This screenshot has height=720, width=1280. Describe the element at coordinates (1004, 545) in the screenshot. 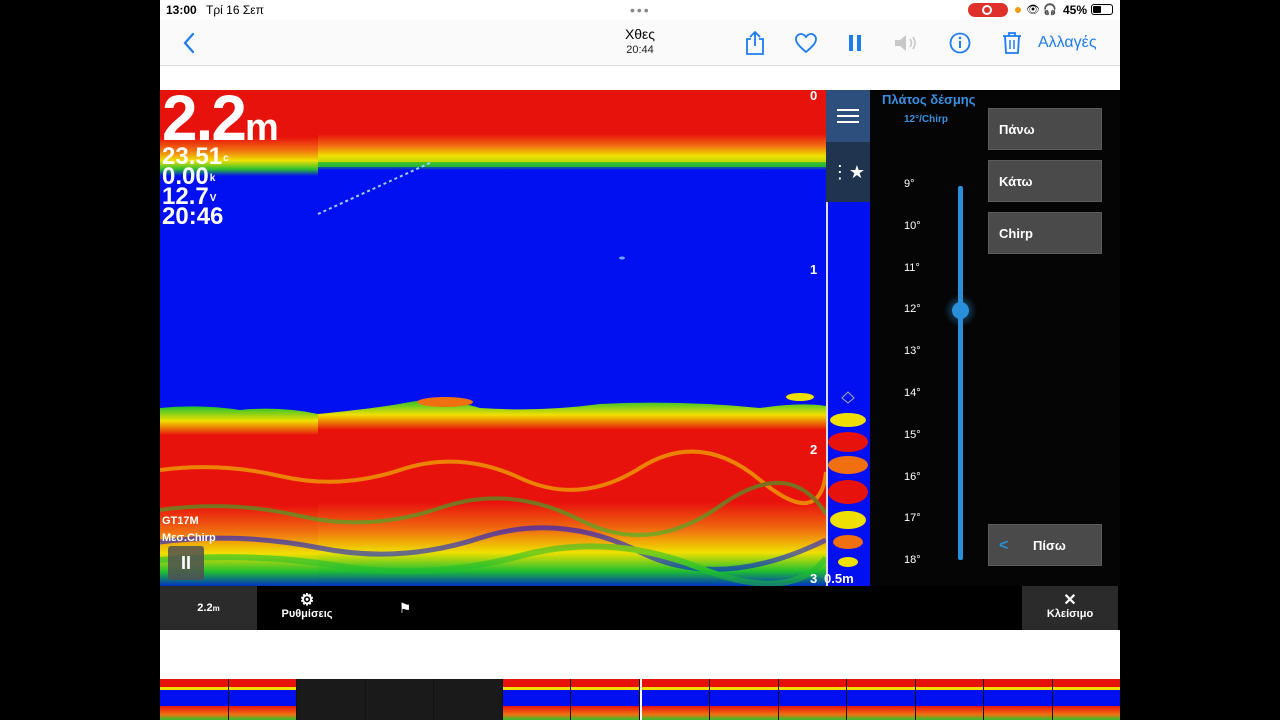

I see `chevron-left-icon: <` at that location.